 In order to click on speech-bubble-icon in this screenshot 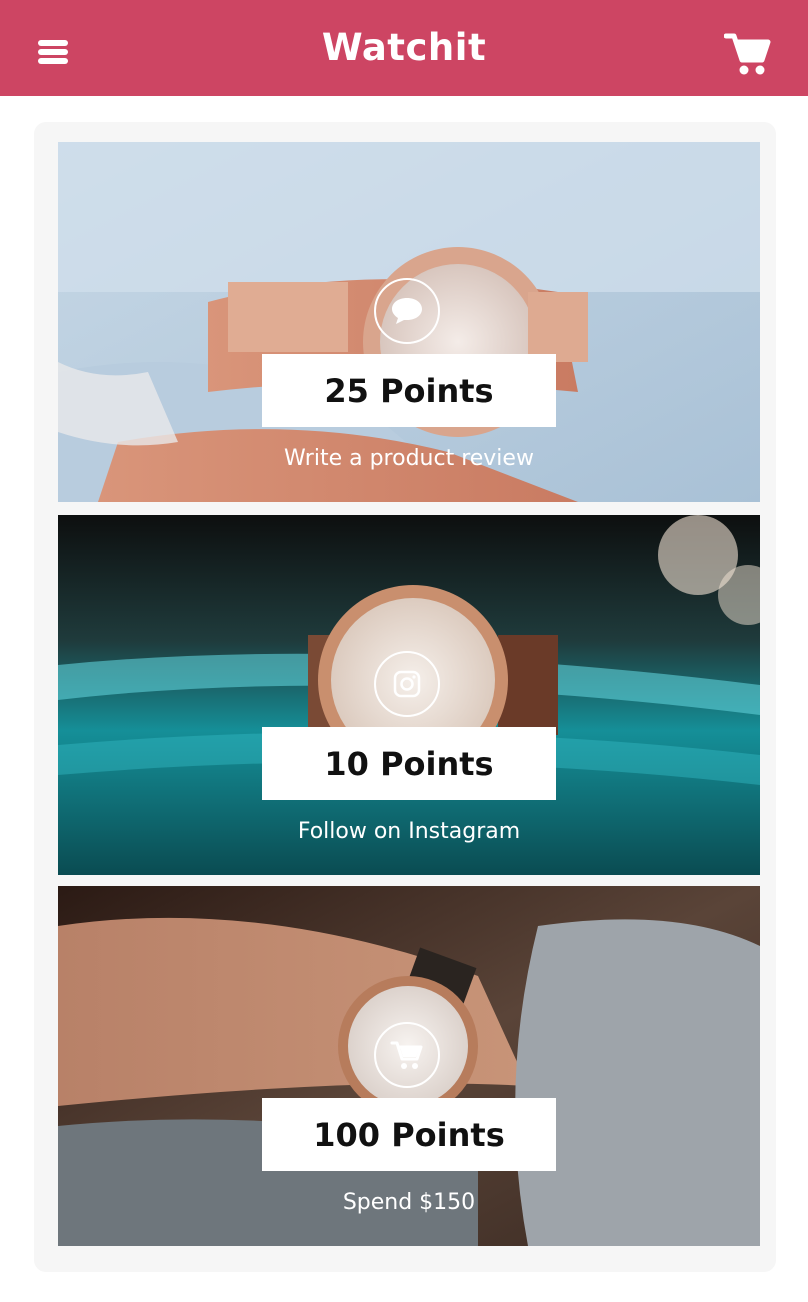, I will do `click(407, 311)`.